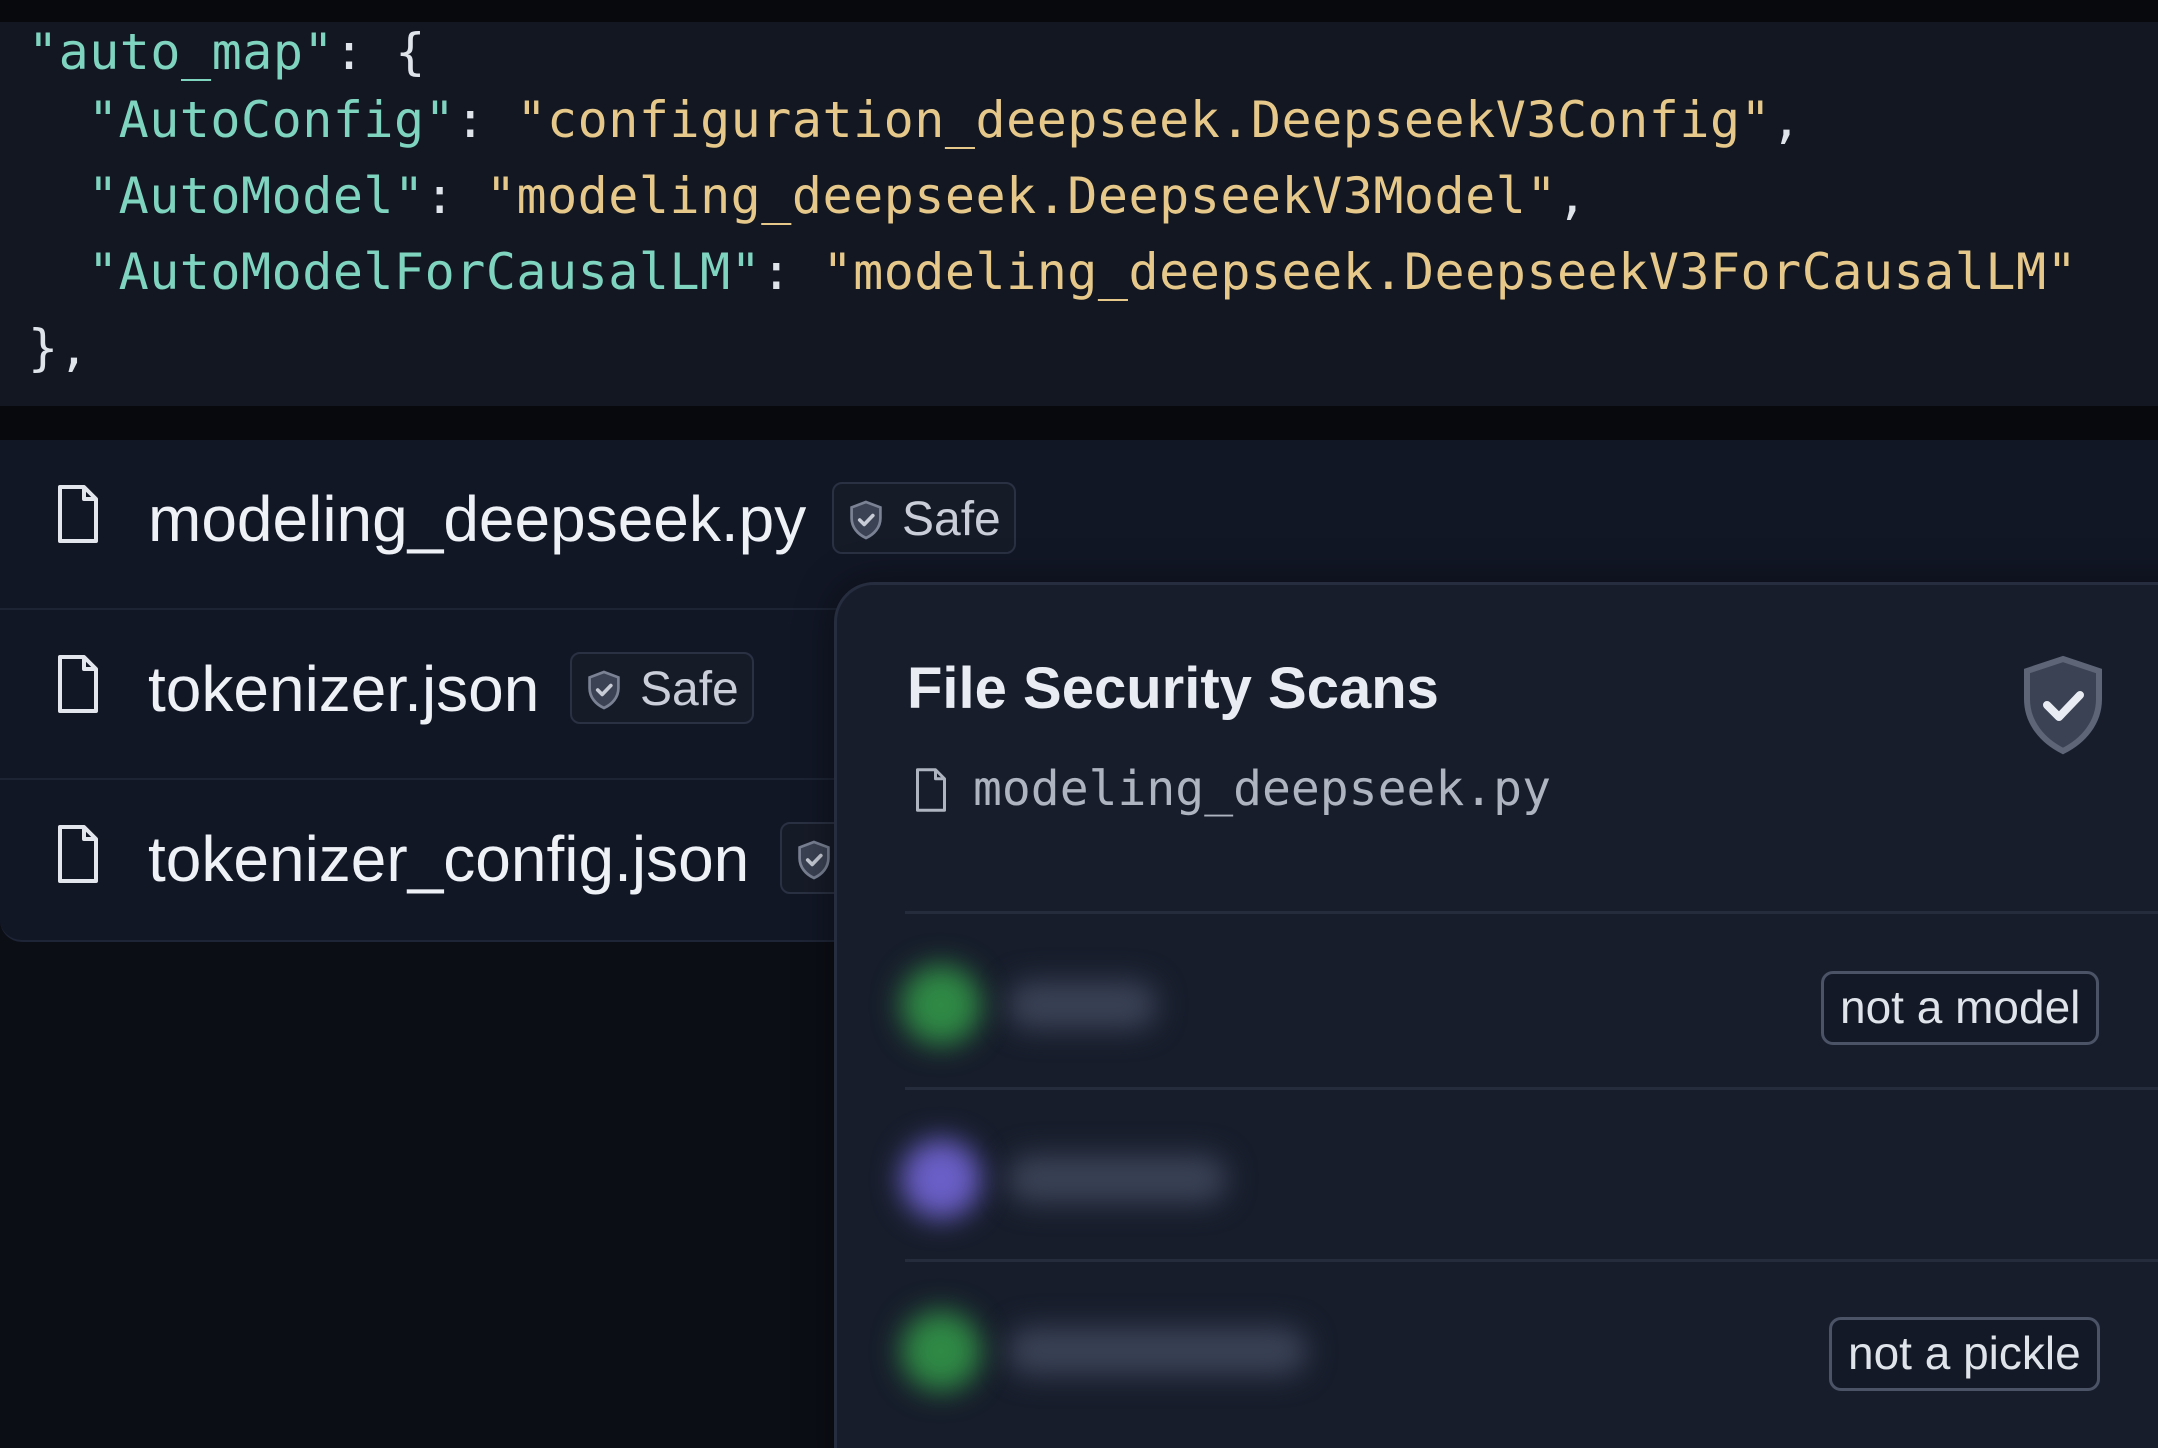 The image size is (2158, 1448). I want to click on file-name: modeling_deepseek.py, so click(477, 519).